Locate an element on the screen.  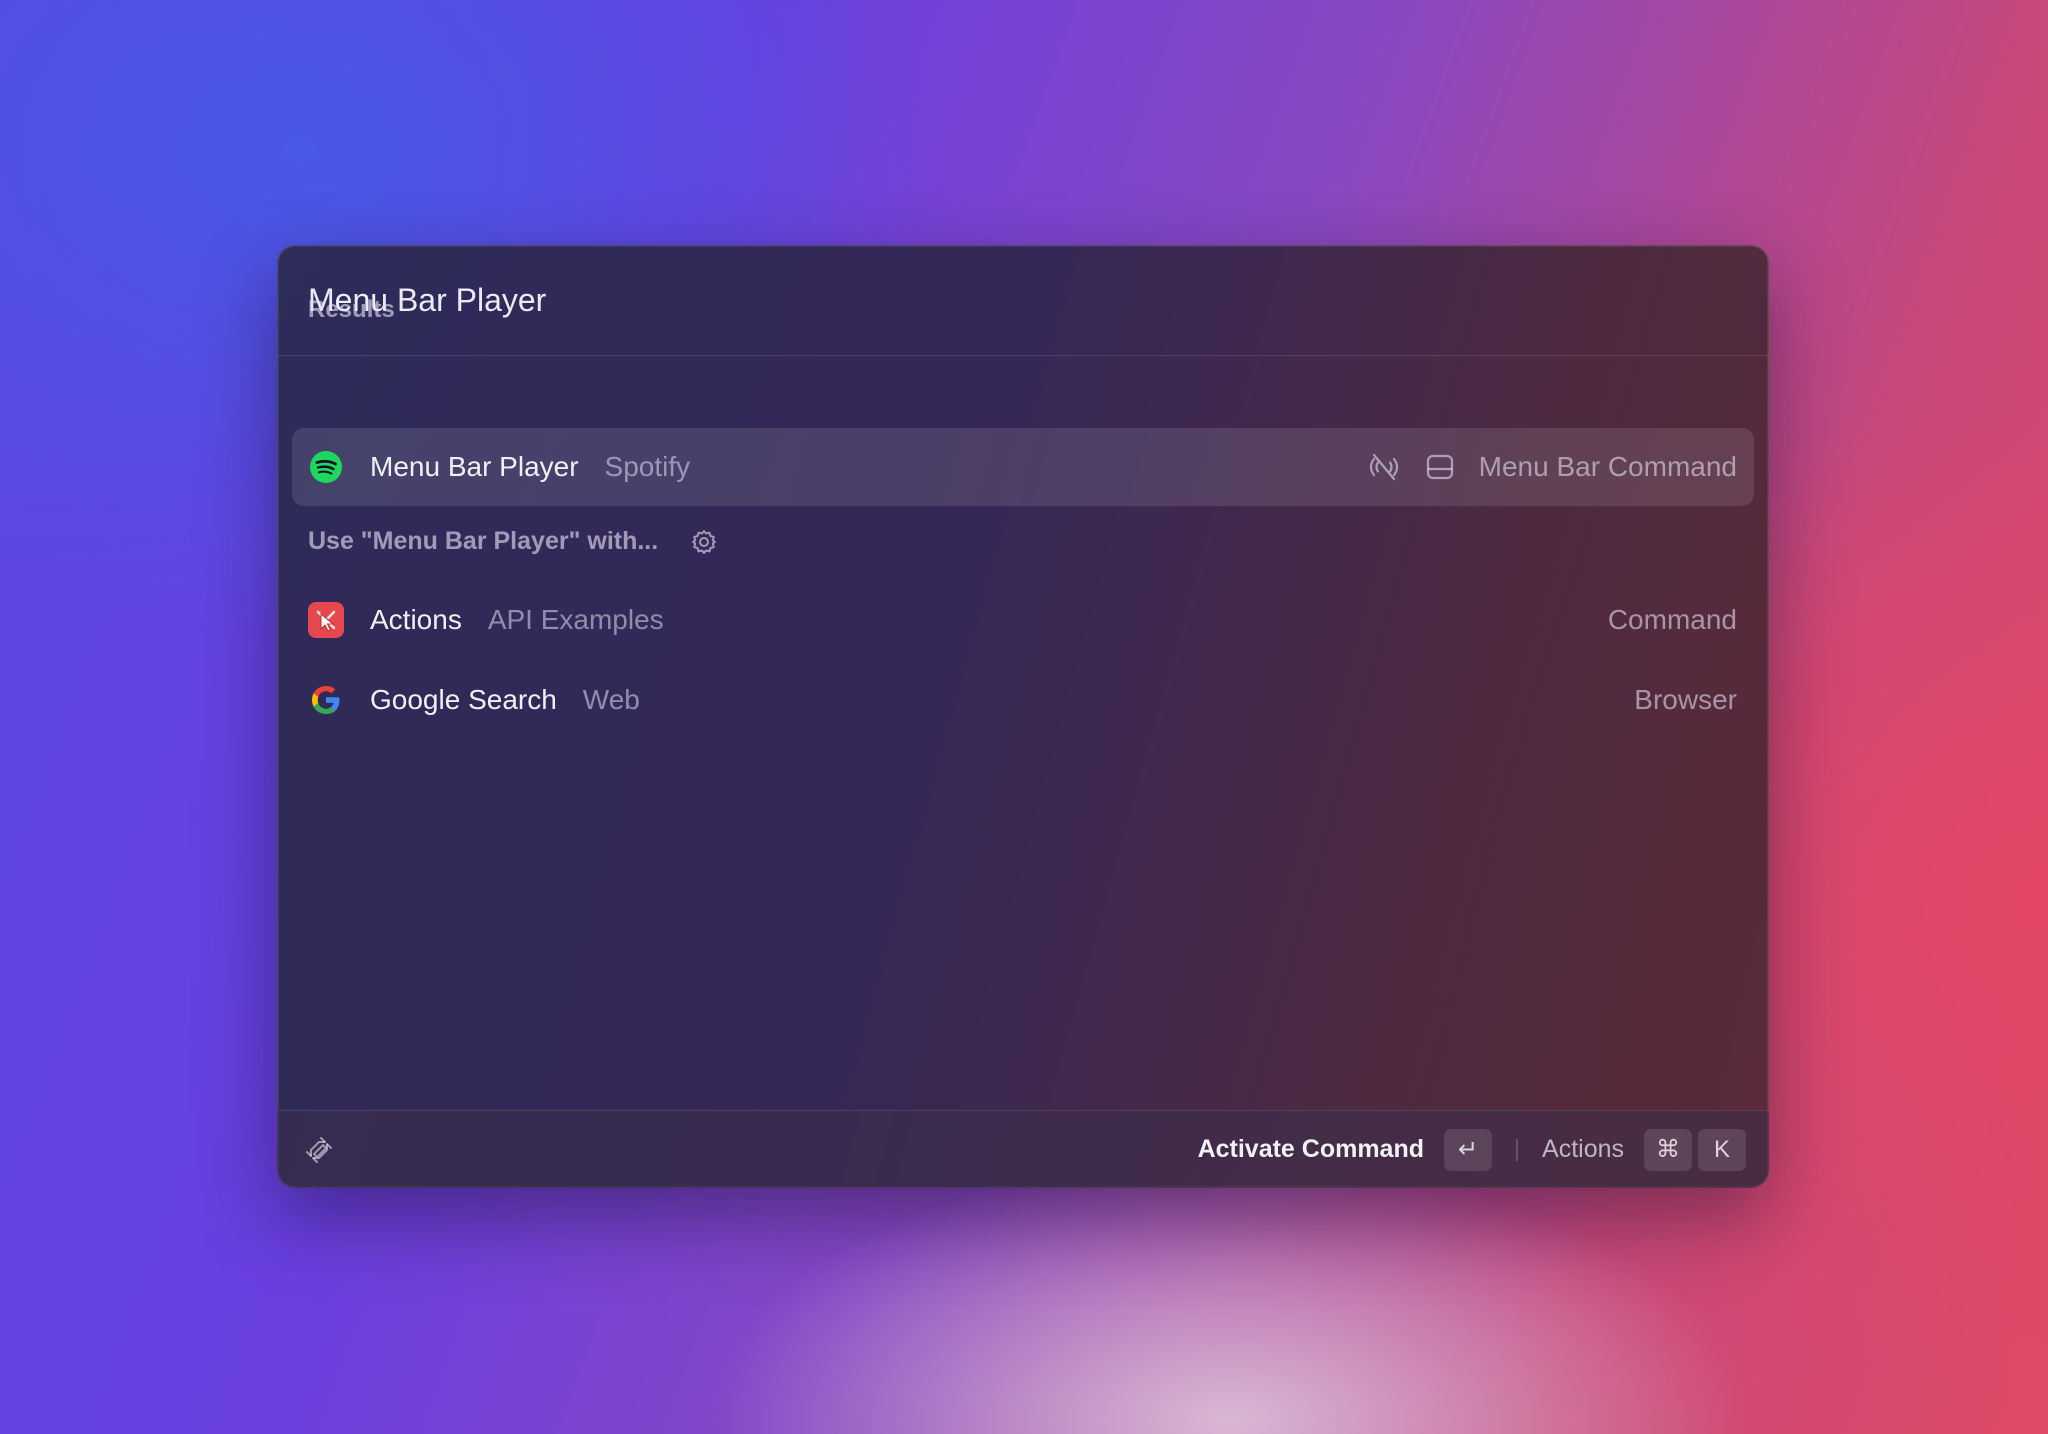
menu-bar-icon is located at coordinates (1440, 467).